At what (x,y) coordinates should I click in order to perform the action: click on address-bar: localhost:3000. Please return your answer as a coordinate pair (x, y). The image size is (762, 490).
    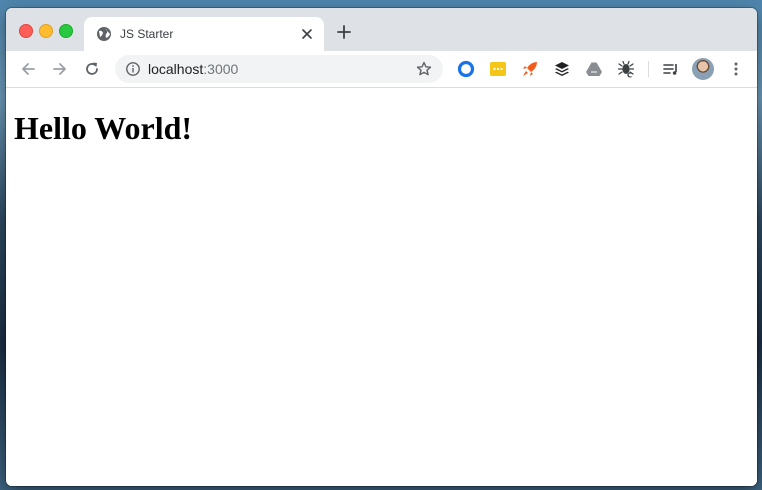
    Looking at the image, I should click on (279, 69).